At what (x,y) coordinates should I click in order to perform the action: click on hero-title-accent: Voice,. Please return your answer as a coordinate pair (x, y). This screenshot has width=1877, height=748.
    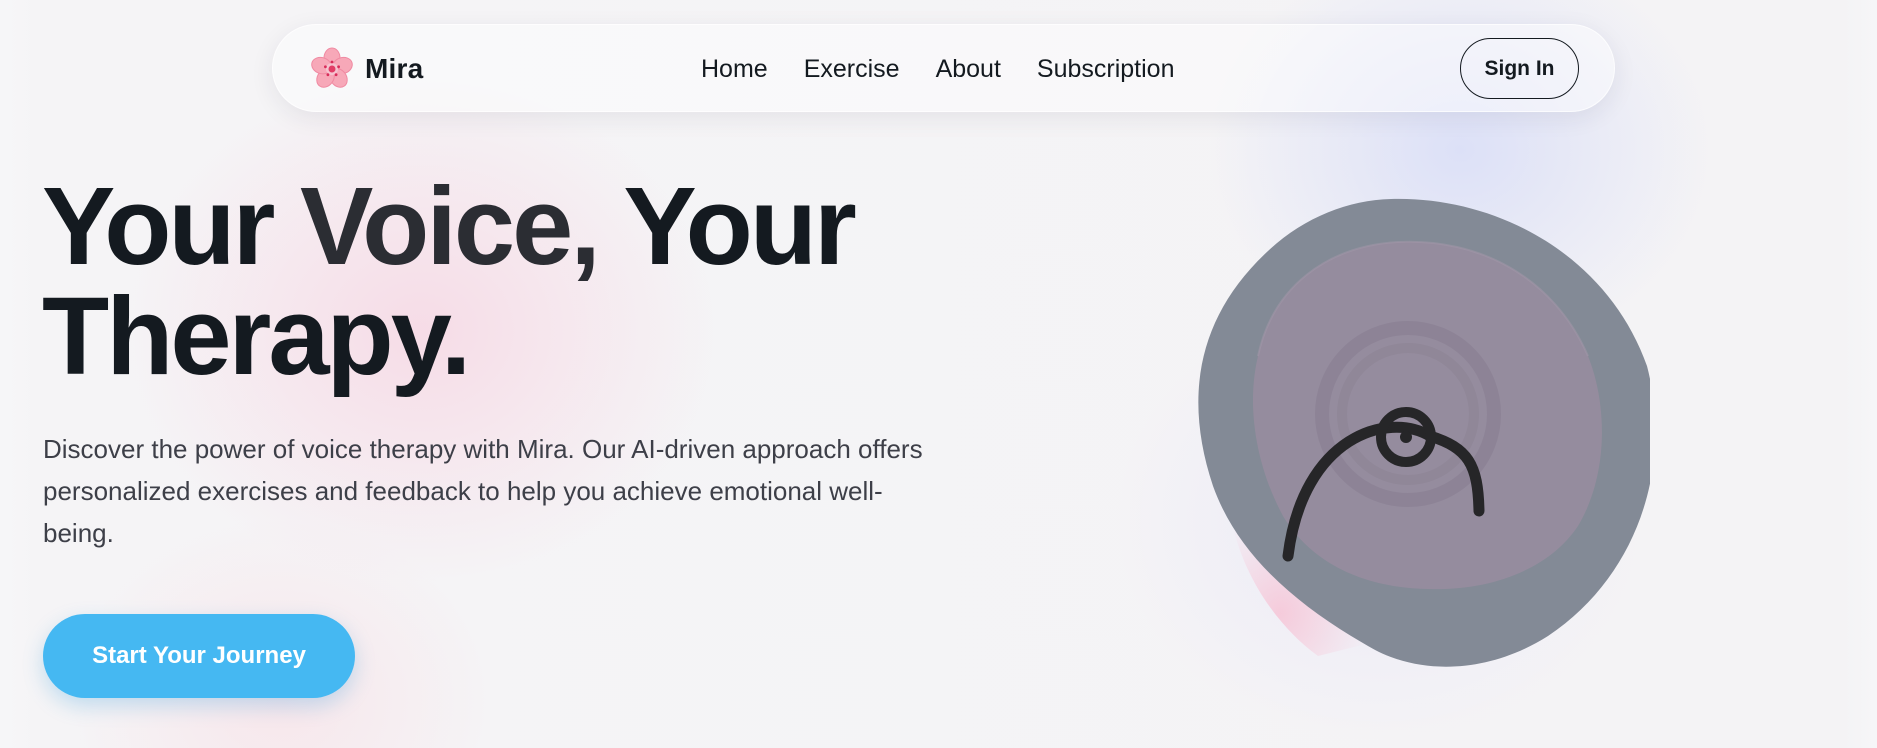
    Looking at the image, I should click on (450, 226).